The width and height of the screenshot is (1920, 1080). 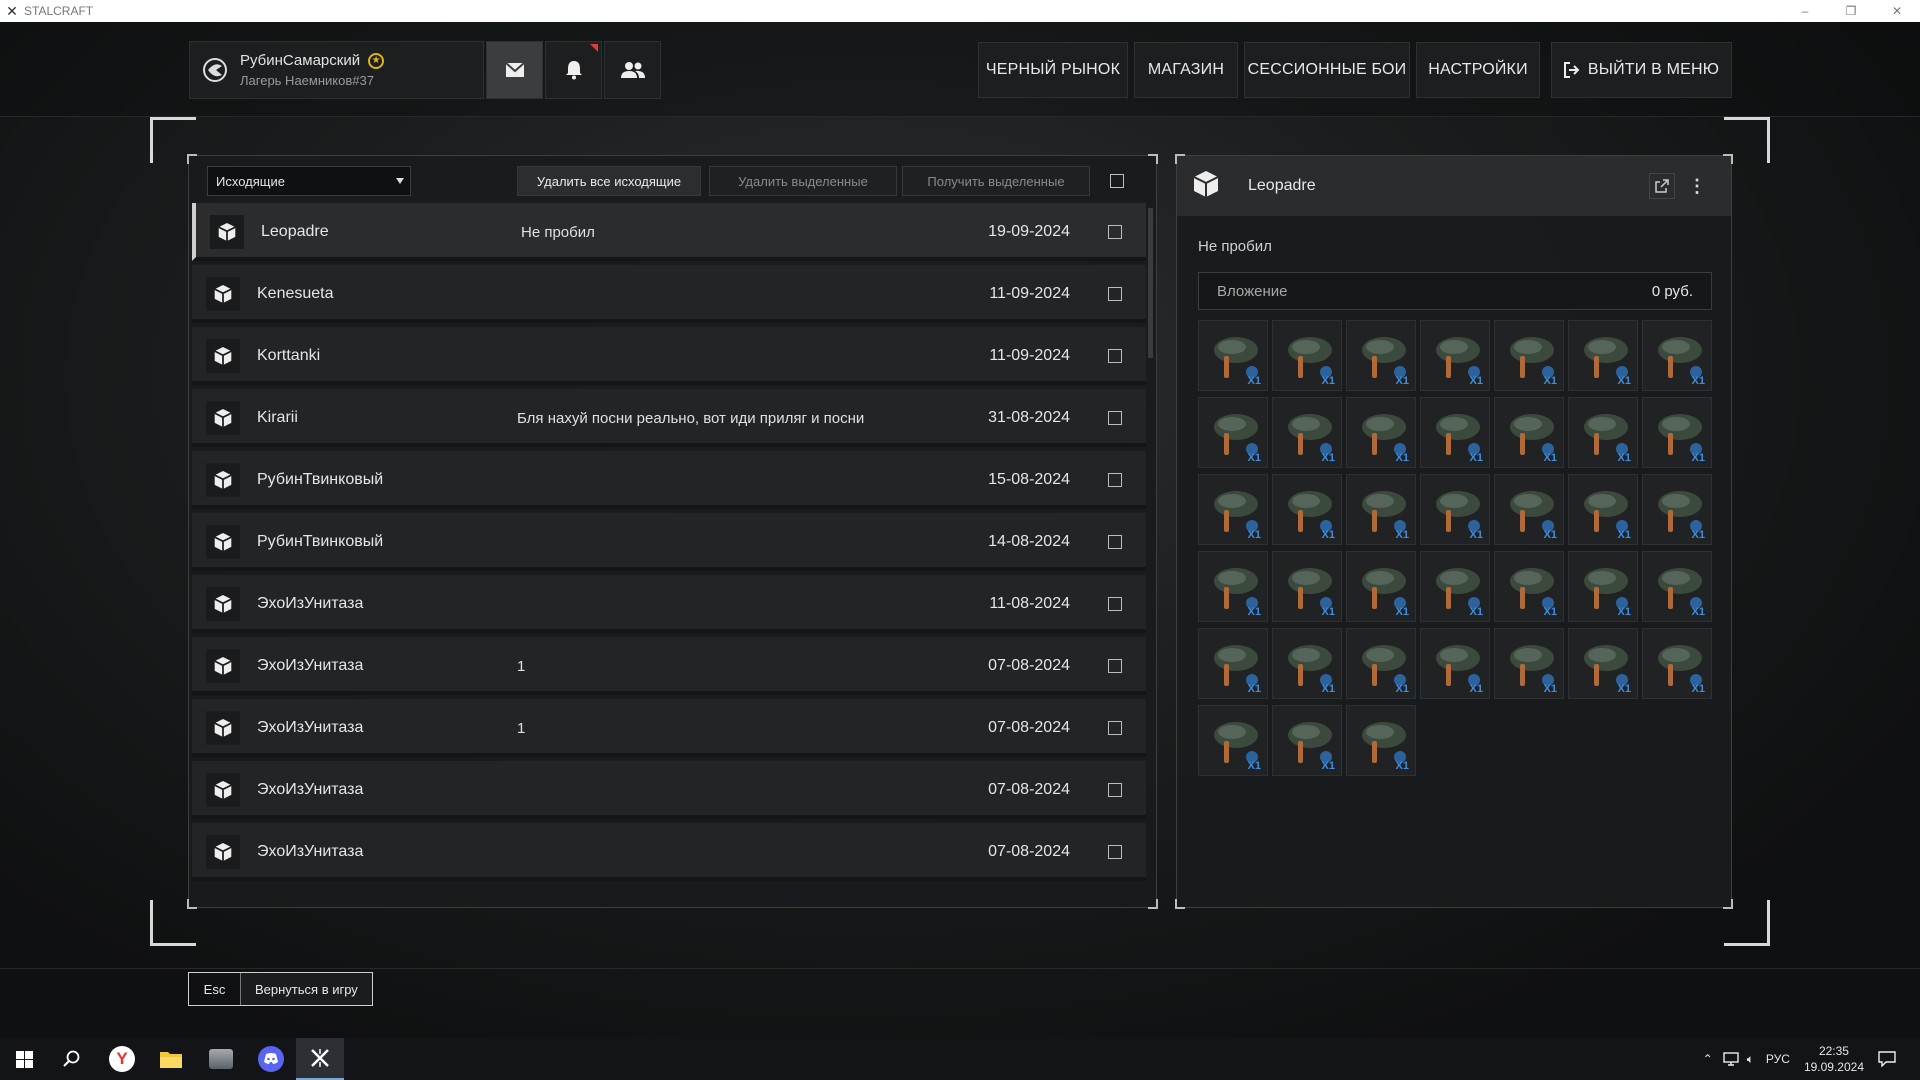 I want to click on mail-row: Leopadre Не пробил 19-09-2024, so click(x=669, y=232).